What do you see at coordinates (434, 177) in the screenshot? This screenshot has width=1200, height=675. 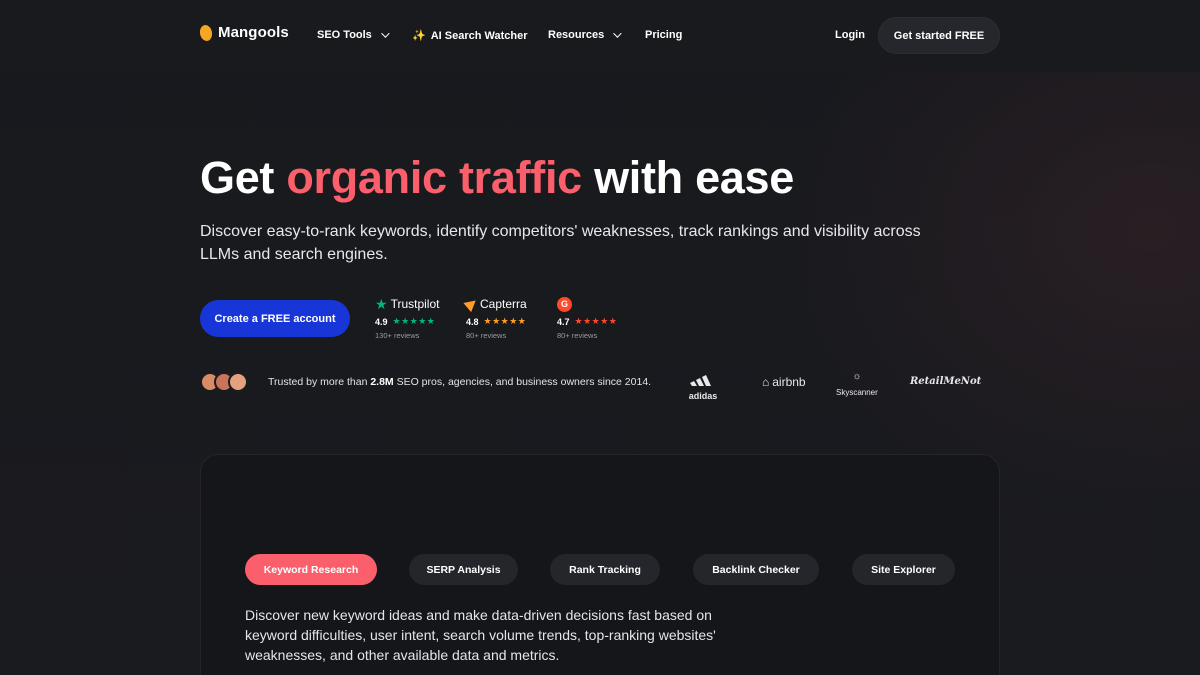 I see `hero-title-accent: organic traffic` at bounding box center [434, 177].